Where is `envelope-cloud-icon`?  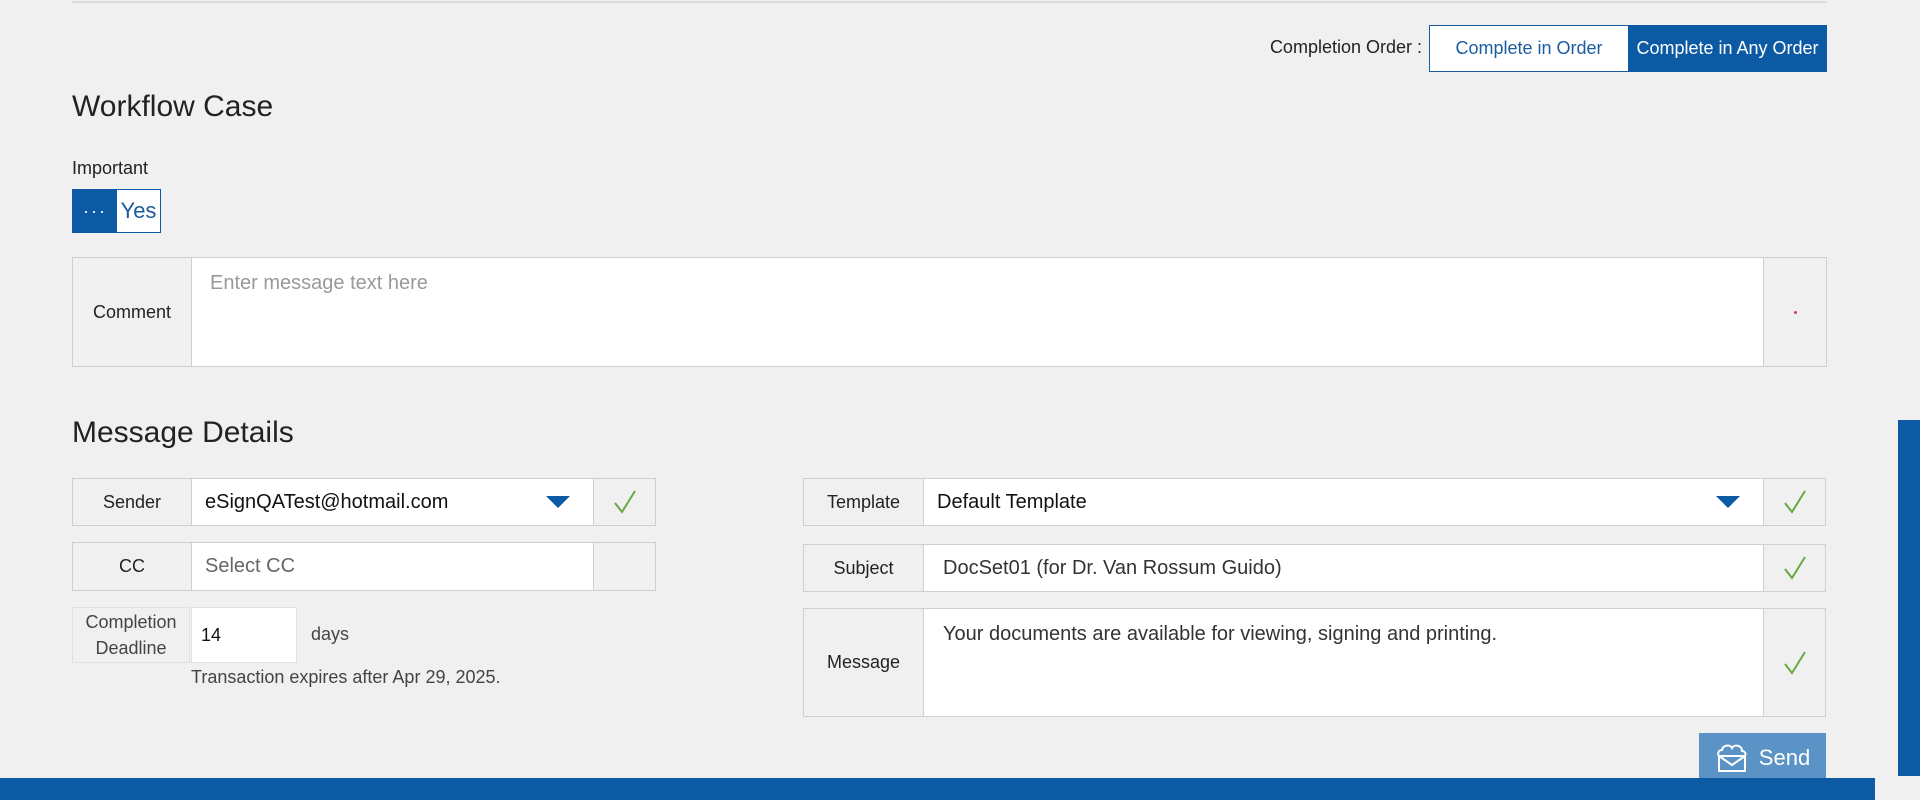 envelope-cloud-icon is located at coordinates (1731, 758).